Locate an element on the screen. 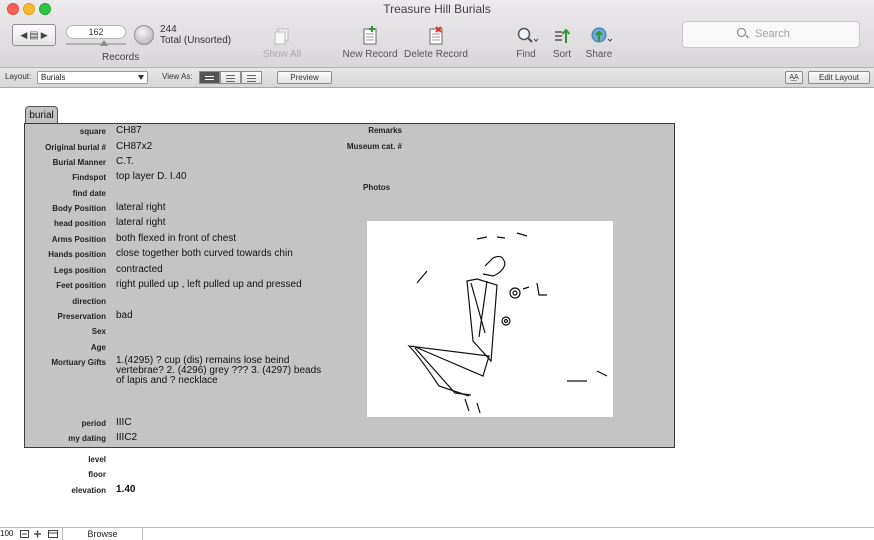  zoom-level: 100 is located at coordinates (6, 533).